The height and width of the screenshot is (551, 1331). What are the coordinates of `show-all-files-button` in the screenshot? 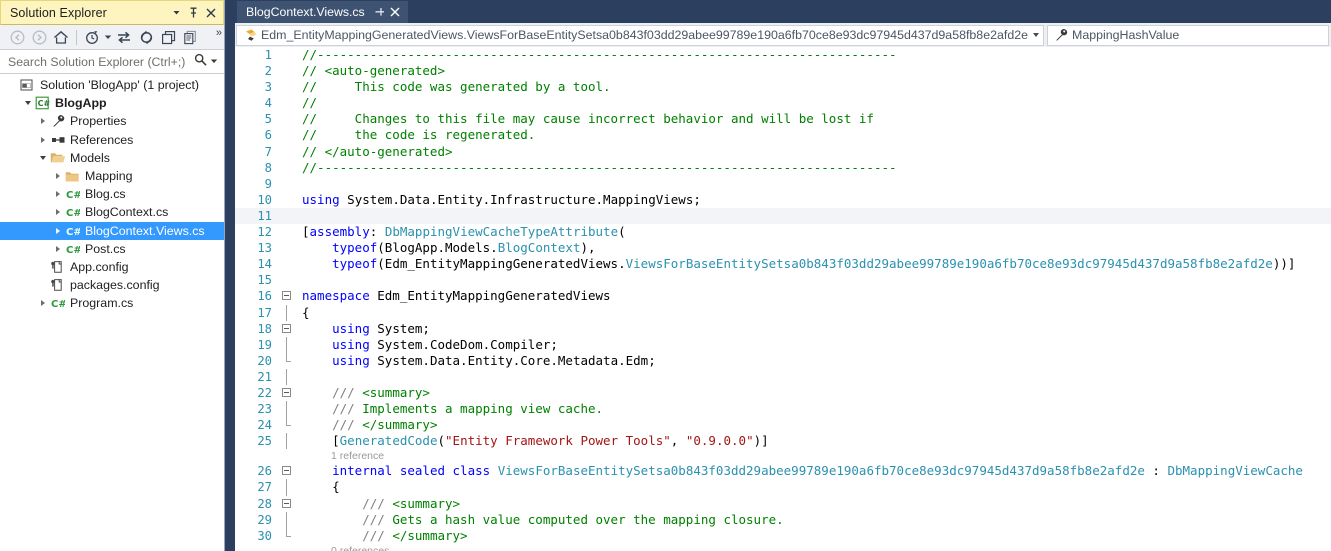 It's located at (190, 37).